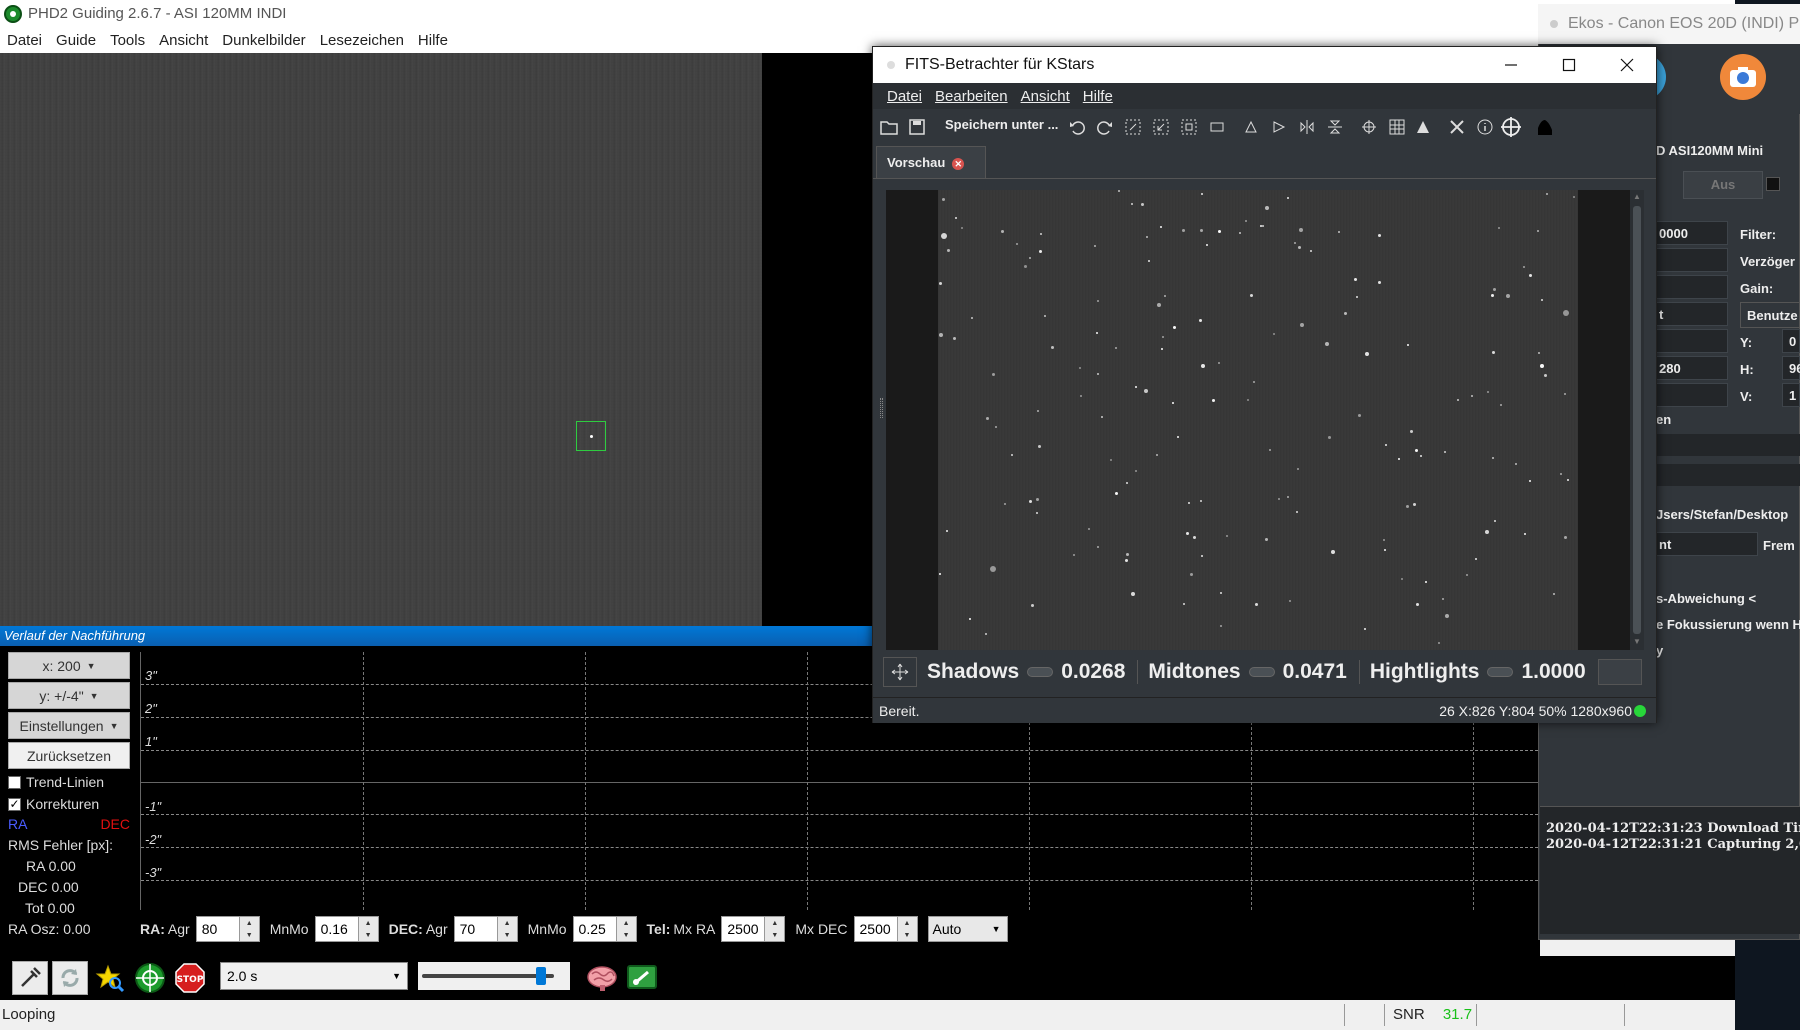 Image resolution: width=1800 pixels, height=1030 pixels. Describe the element at coordinates (336, 929) in the screenshot. I see `ra-mnmo-input: 0.16` at that location.